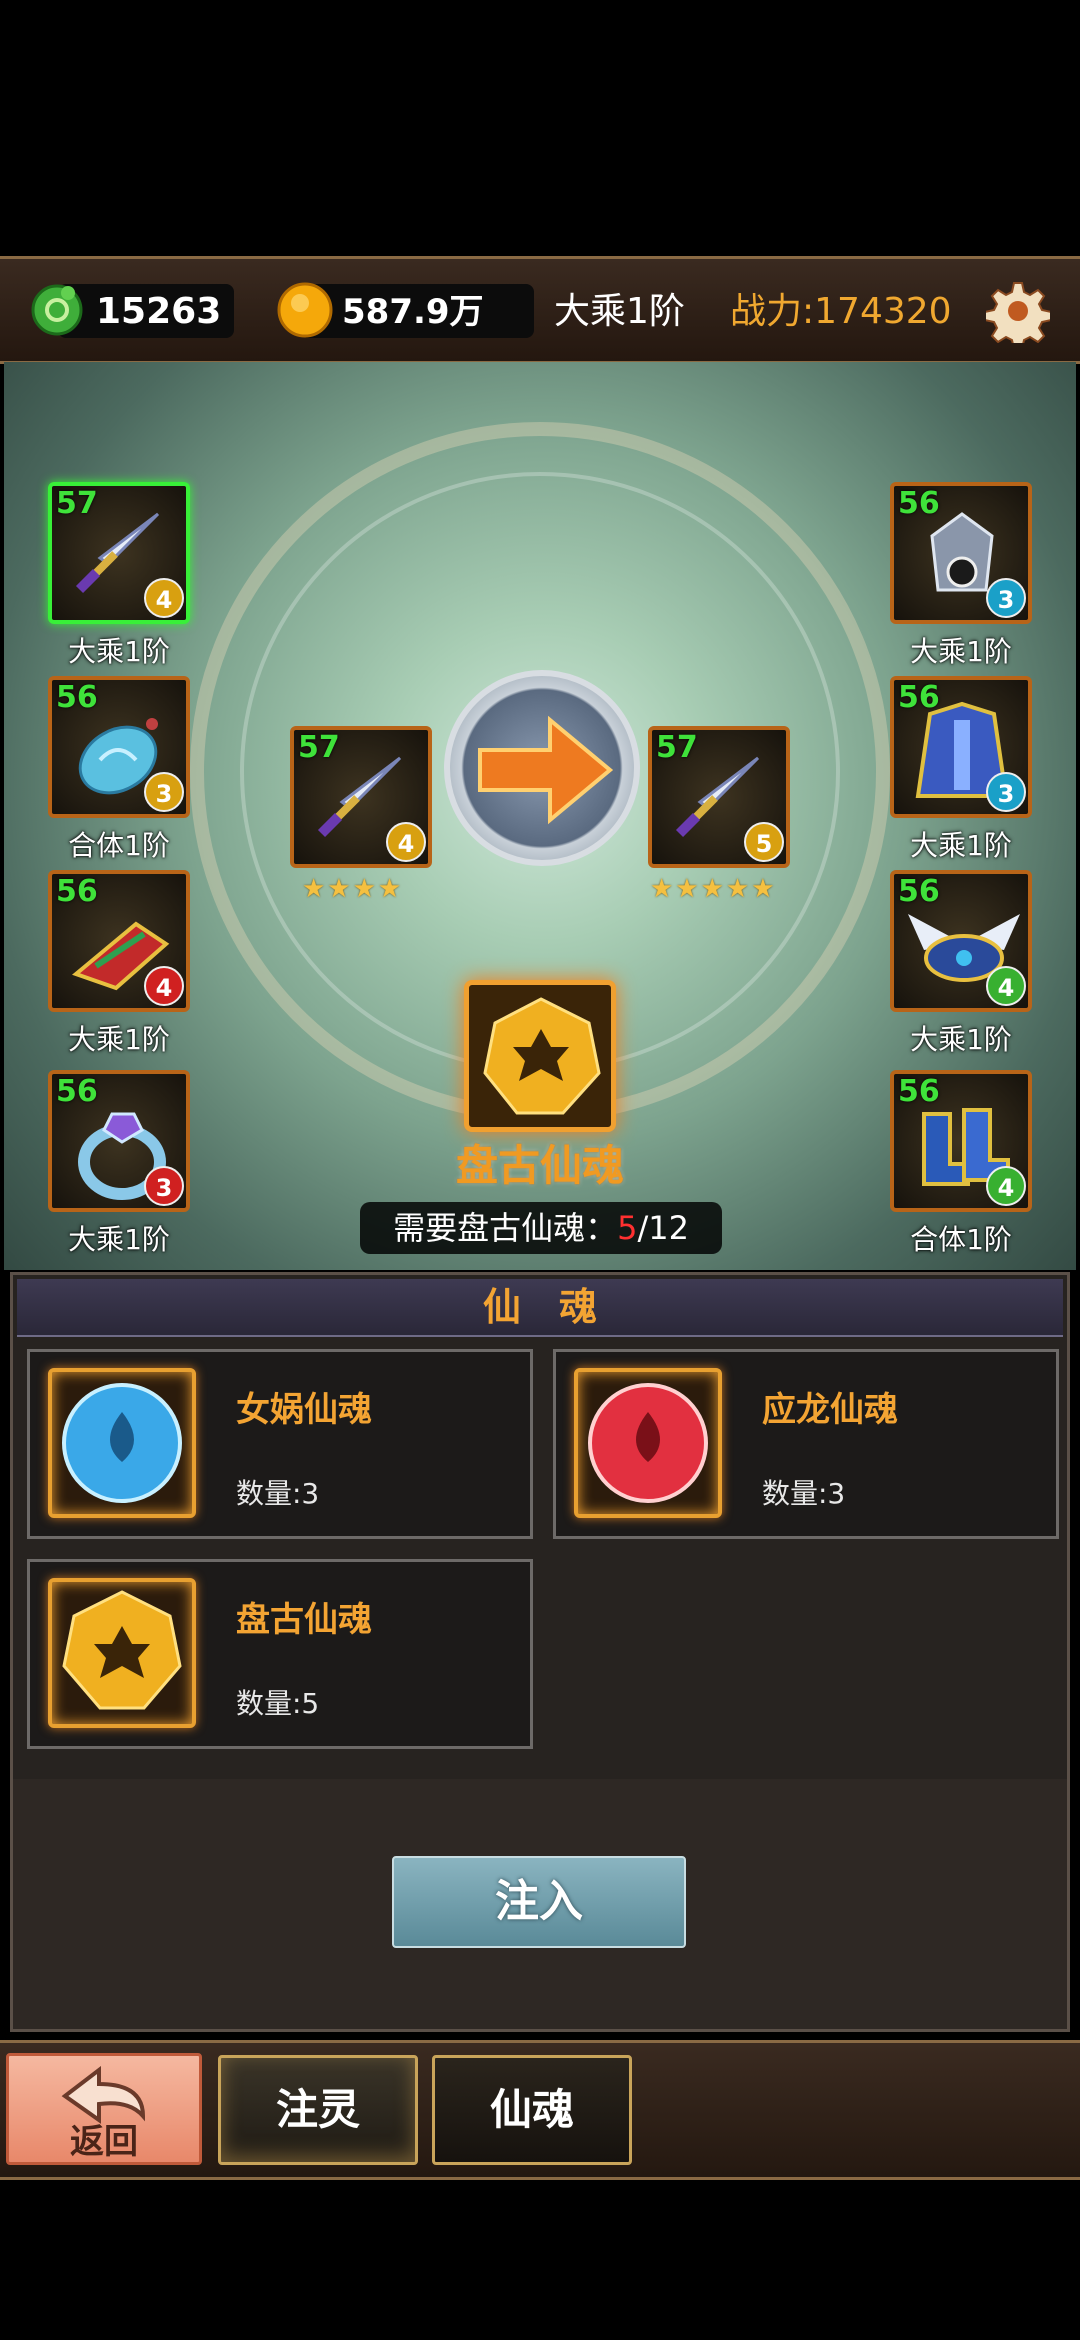  What do you see at coordinates (505, 1228) in the screenshot?
I see `requirement-text: 需要盘古仙魂：` at bounding box center [505, 1228].